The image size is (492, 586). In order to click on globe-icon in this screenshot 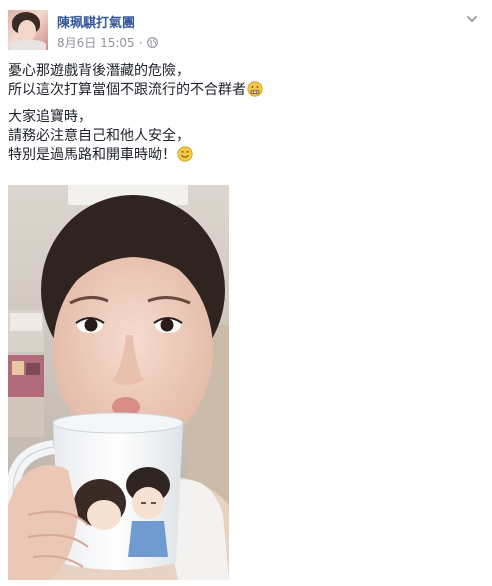, I will do `click(152, 42)`.